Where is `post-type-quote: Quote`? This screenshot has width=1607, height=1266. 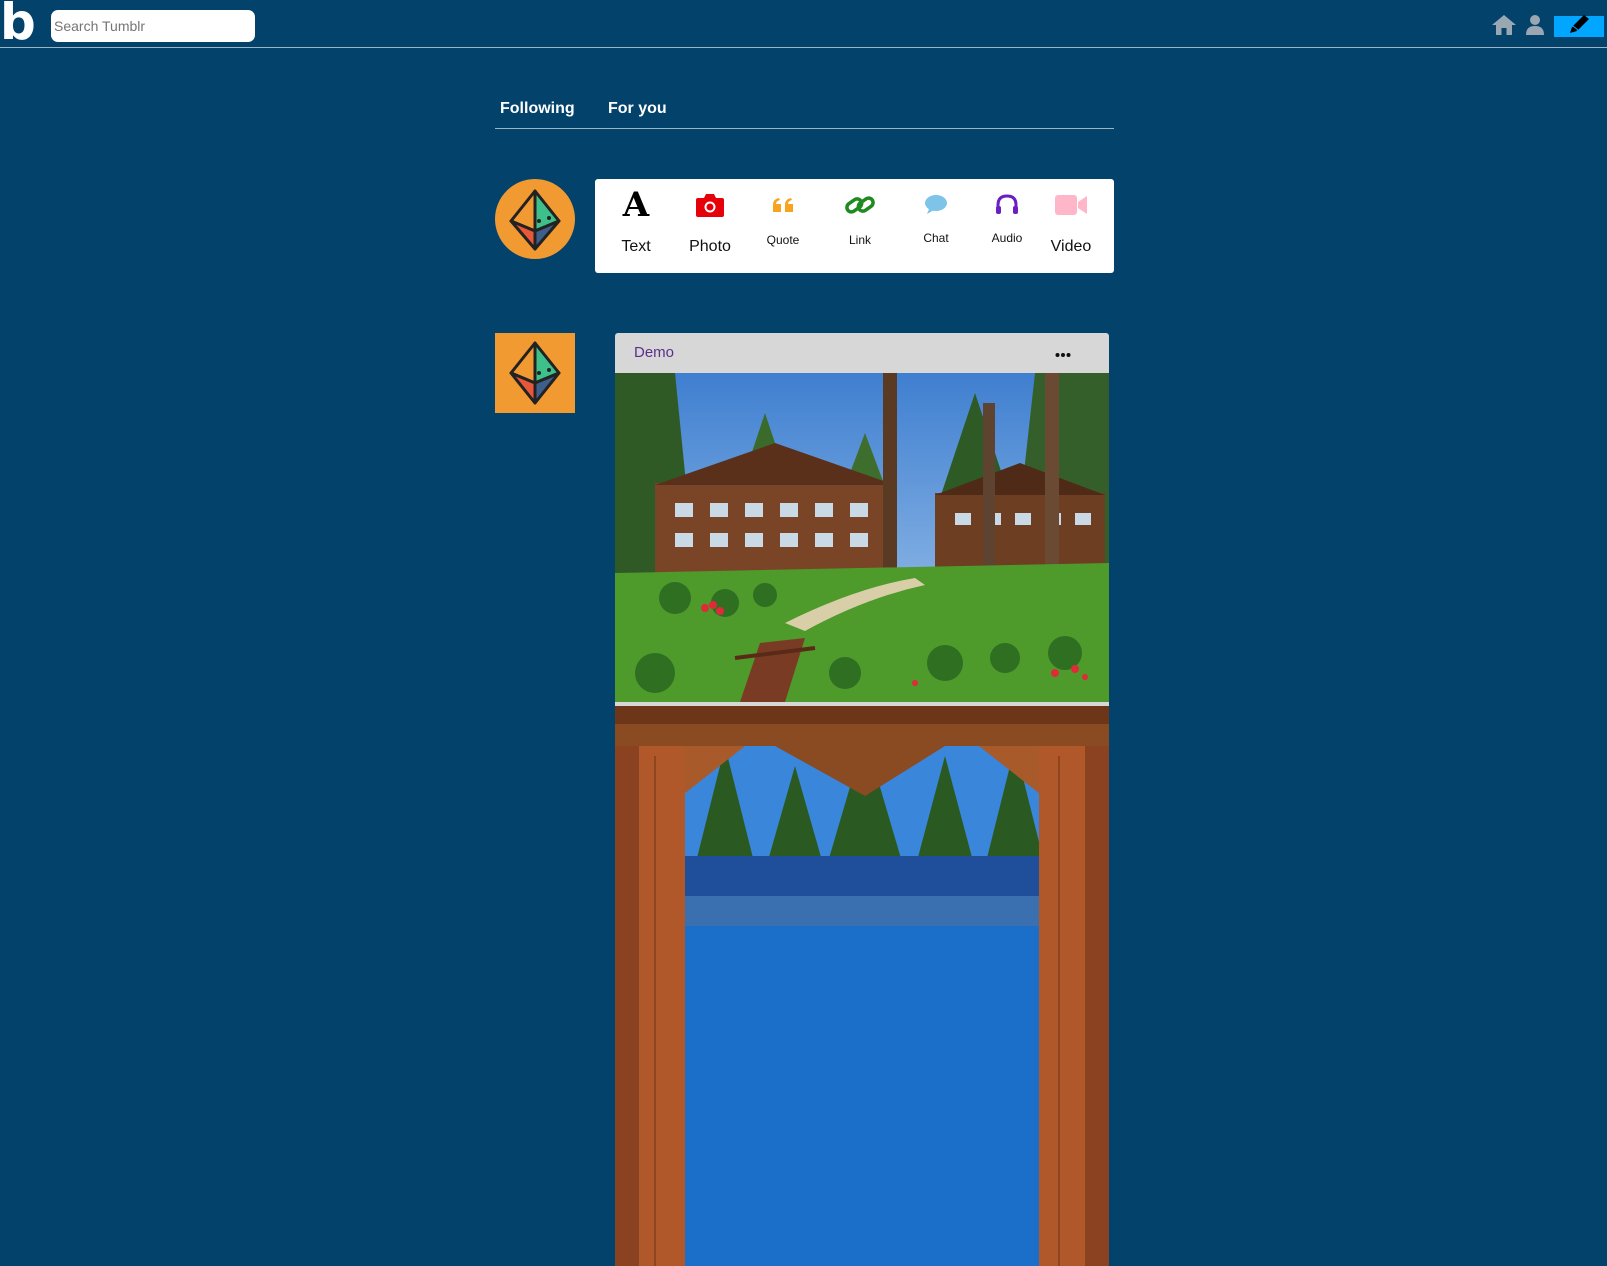
post-type-quote: Quote is located at coordinates (783, 226).